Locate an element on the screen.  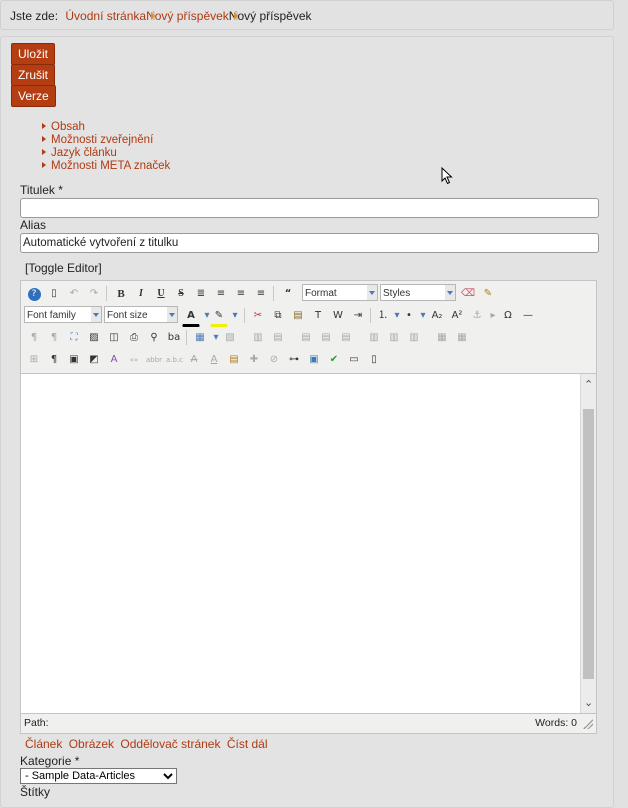
versions-button: Verze is located at coordinates (33, 96).